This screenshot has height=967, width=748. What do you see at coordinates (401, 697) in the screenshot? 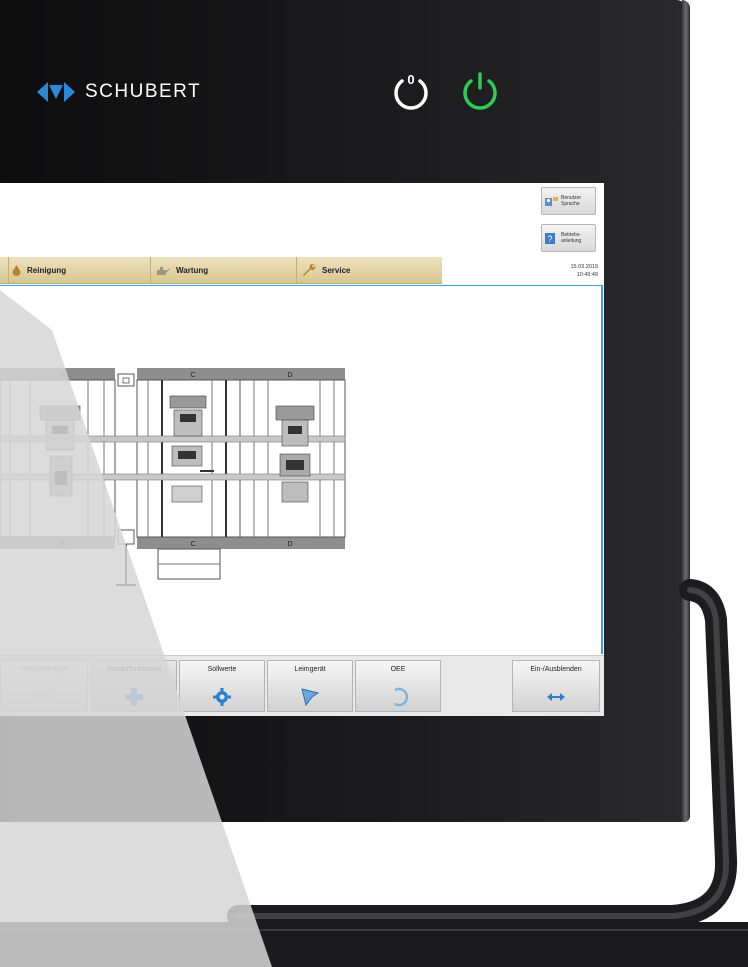
I see `oee-arc-icon` at bounding box center [401, 697].